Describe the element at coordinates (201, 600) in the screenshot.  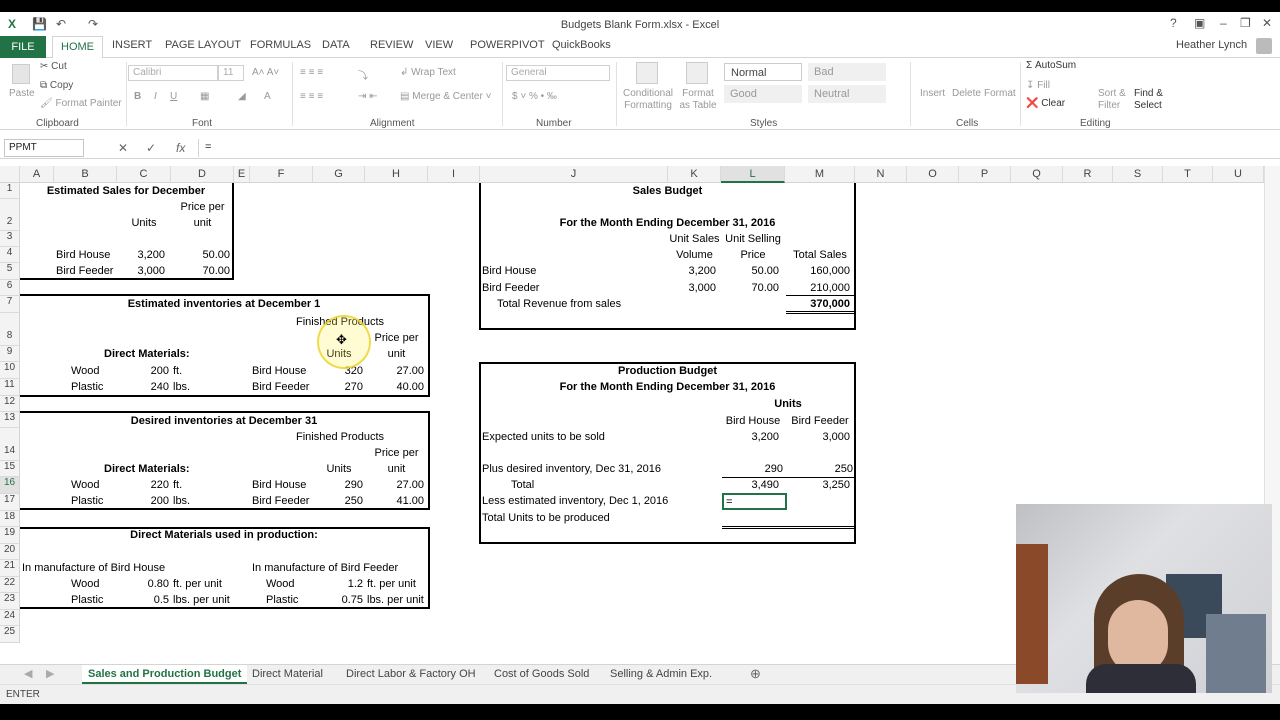
I see `cell-d22: lbs. per unit` at that location.